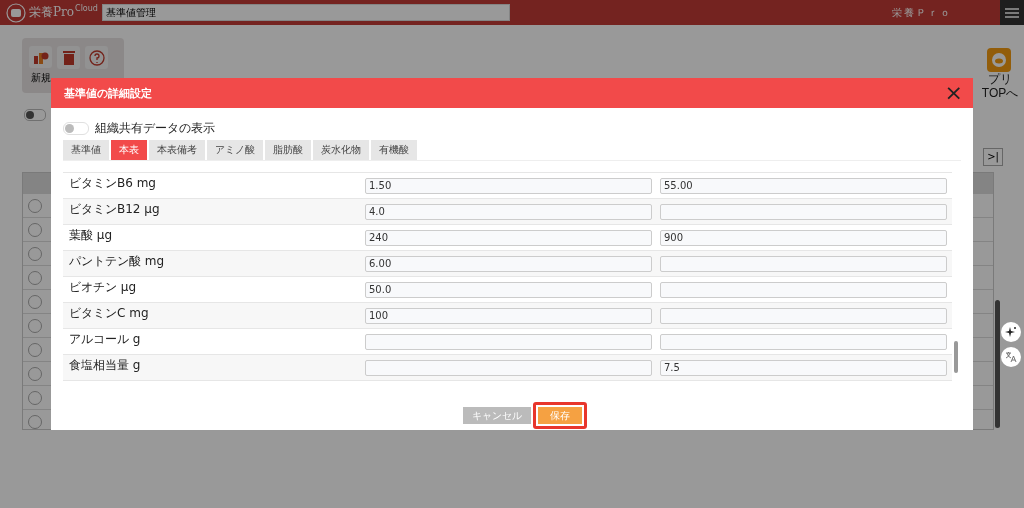 The height and width of the screenshot is (508, 1024). Describe the element at coordinates (288, 150) in the screenshot. I see `tab: 脂肪酸` at that location.